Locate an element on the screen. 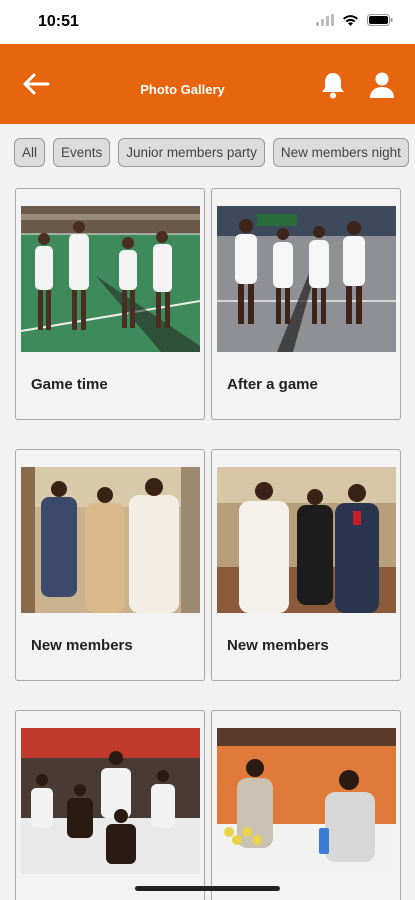 This screenshot has height=900, width=415. gallery-card: Game time is located at coordinates (110, 304).